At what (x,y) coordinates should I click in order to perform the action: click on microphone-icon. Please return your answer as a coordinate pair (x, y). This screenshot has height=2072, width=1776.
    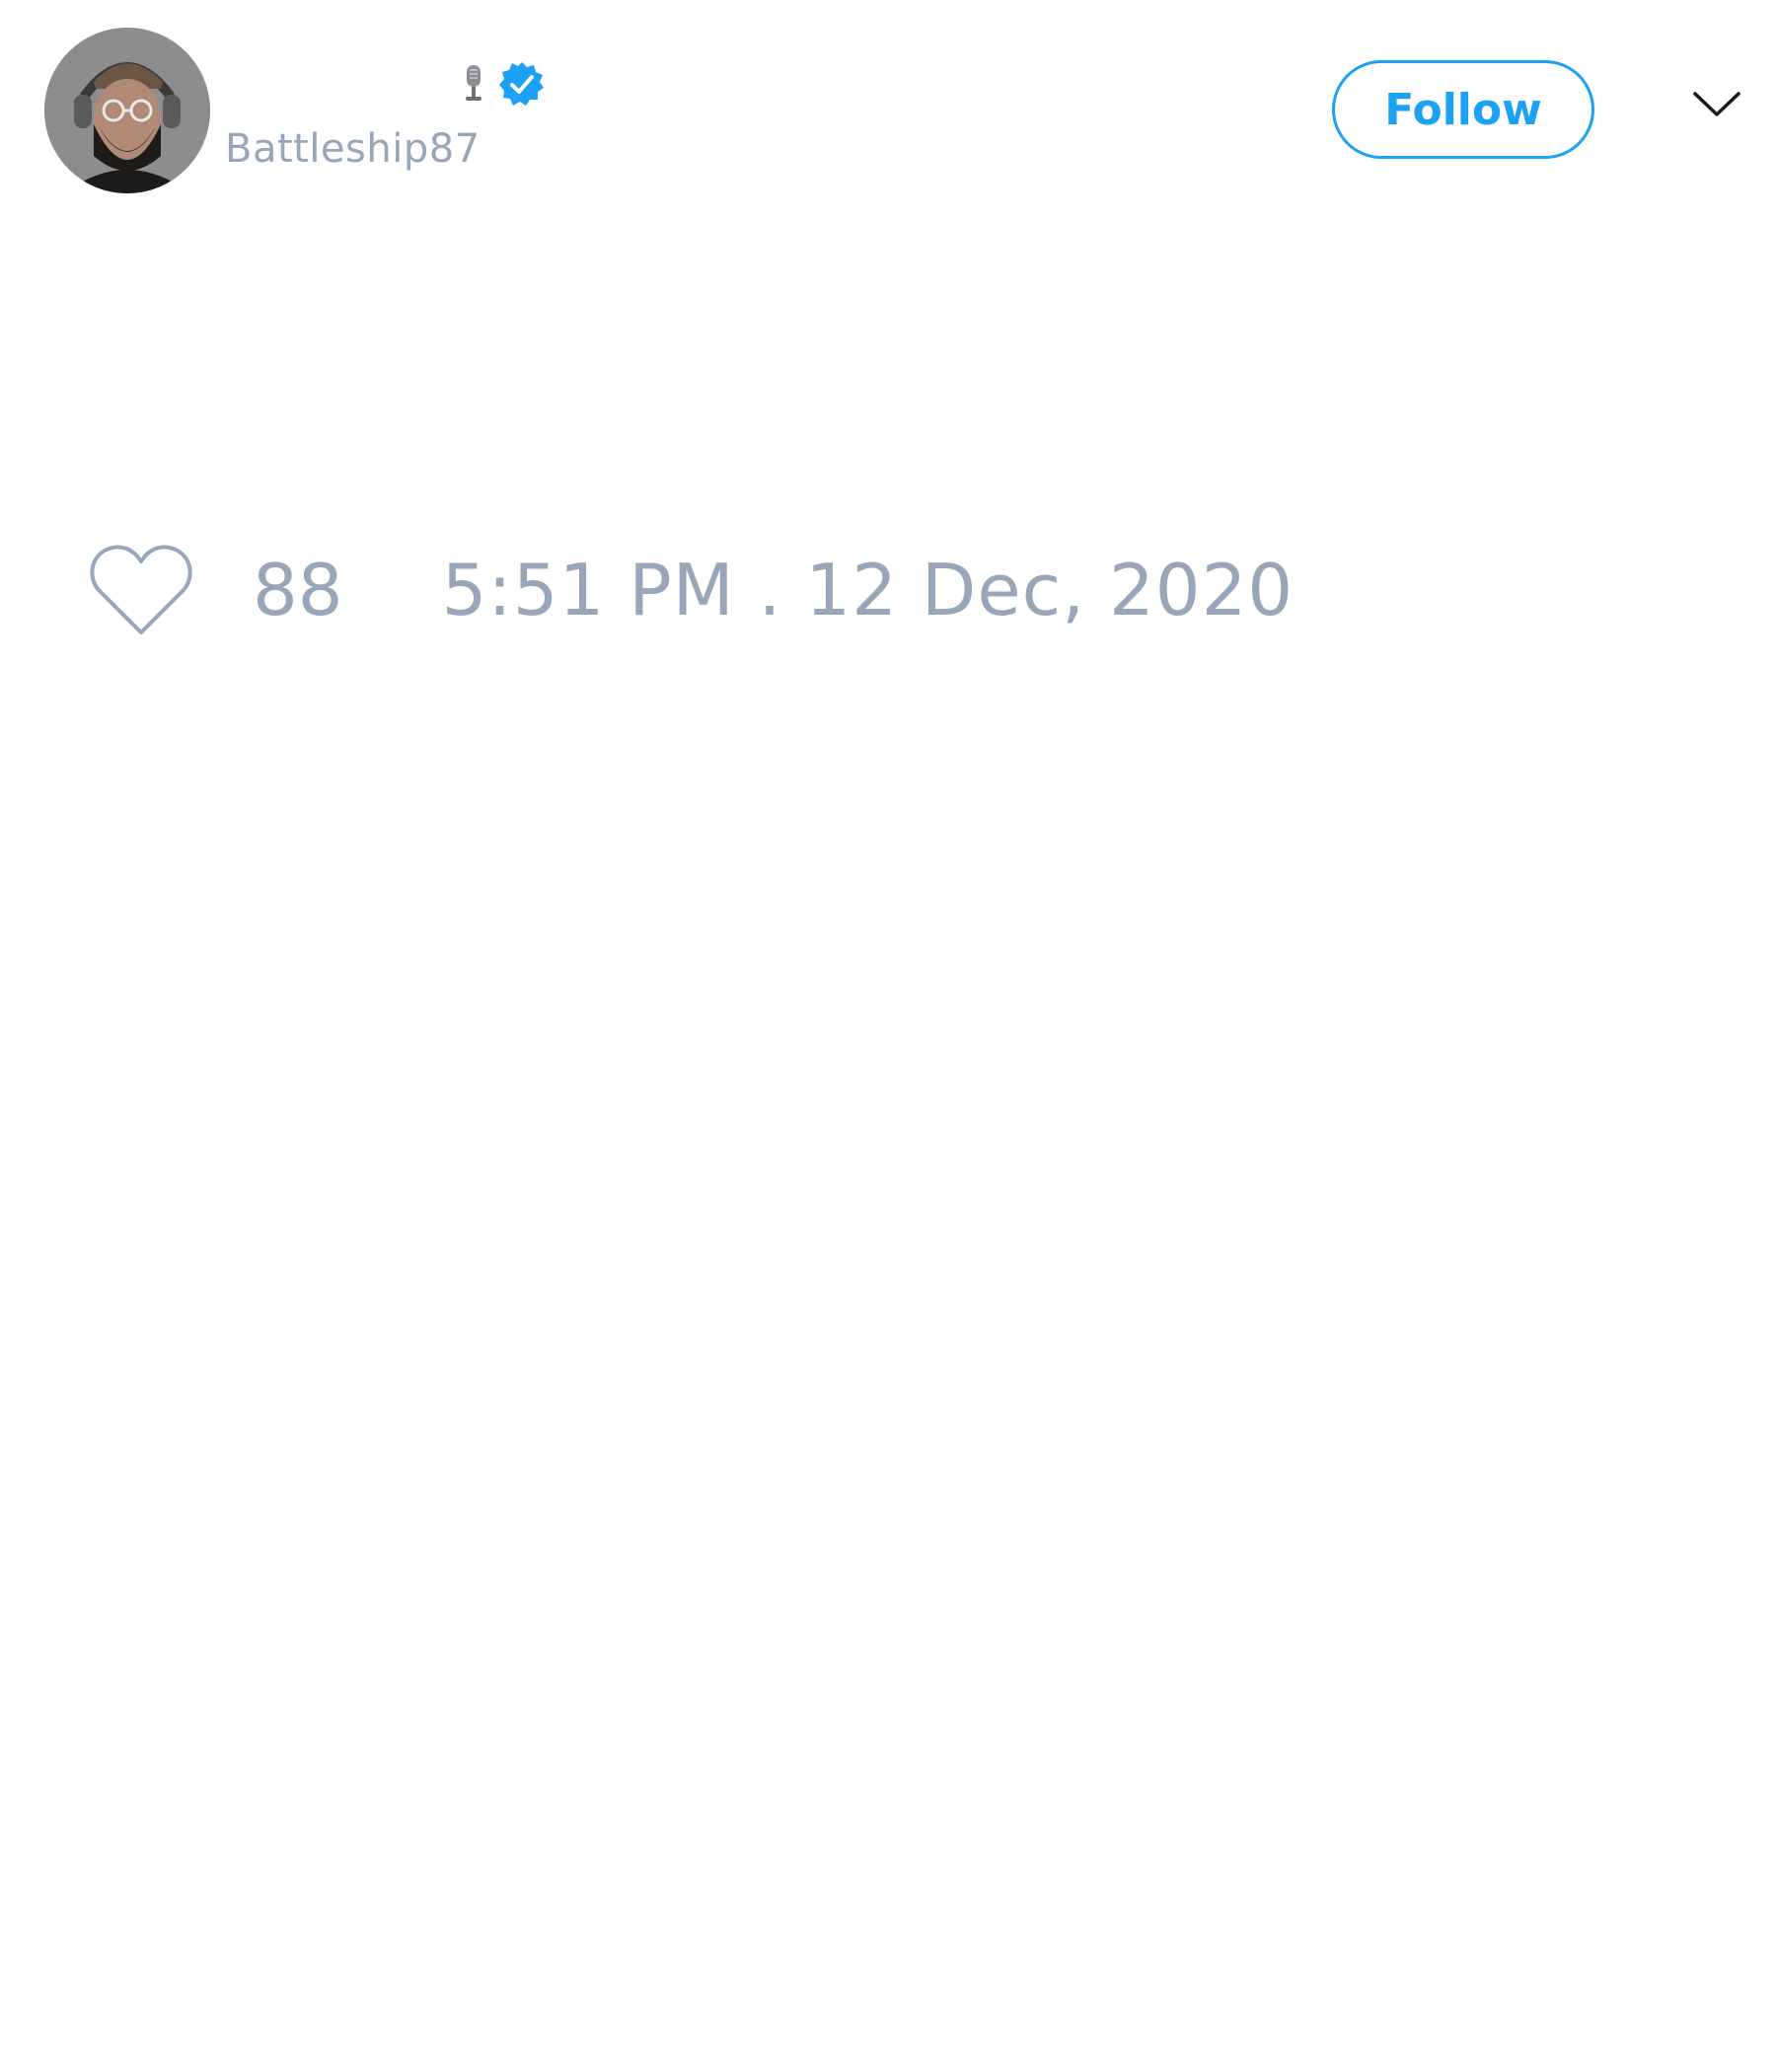
    Looking at the image, I should click on (474, 84).